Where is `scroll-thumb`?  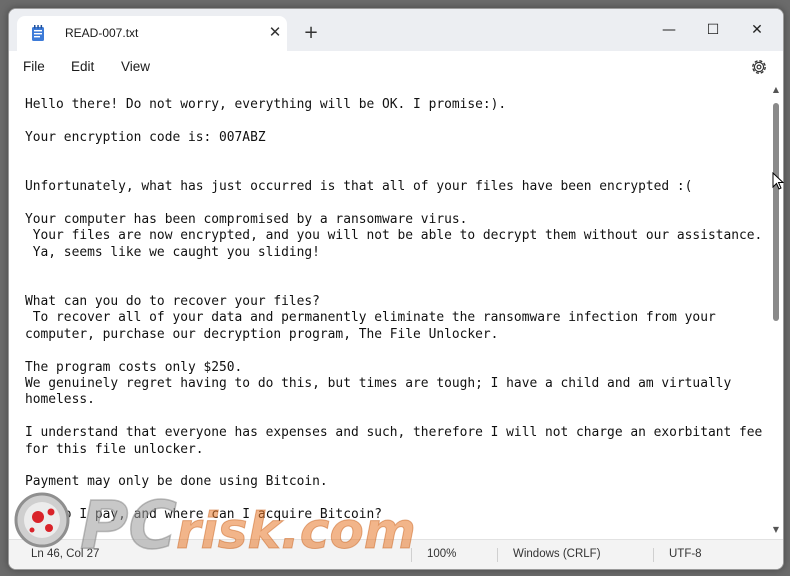 scroll-thumb is located at coordinates (776, 212).